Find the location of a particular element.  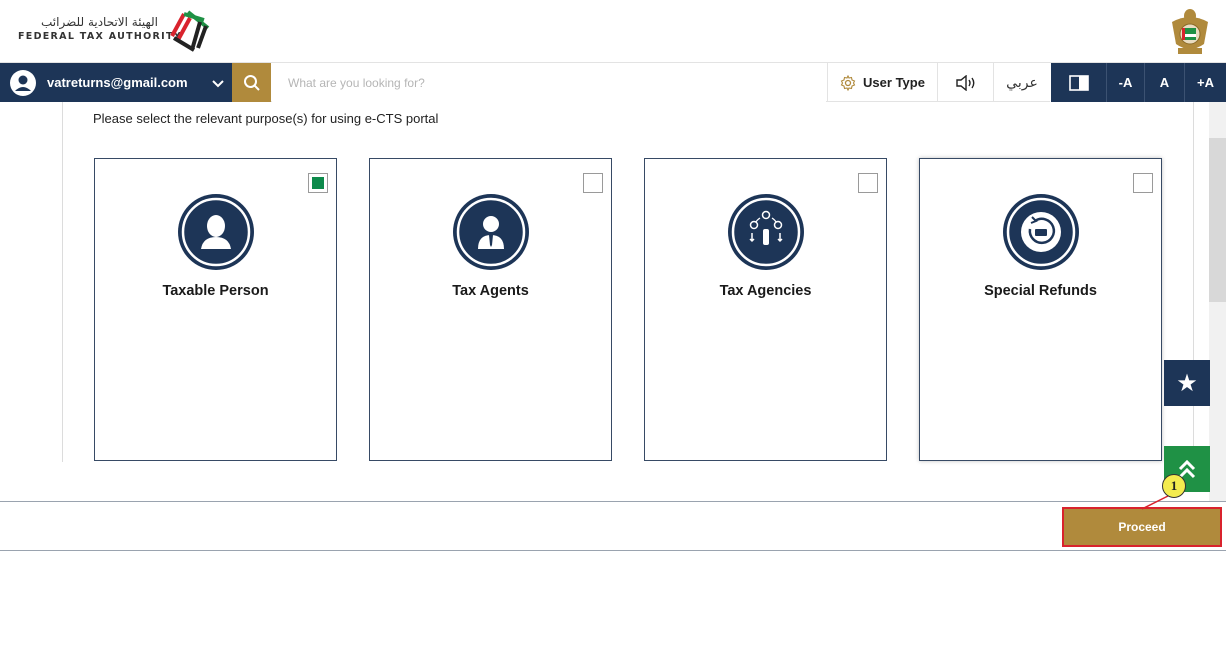

card-label: Tax Agents is located at coordinates (490, 291).